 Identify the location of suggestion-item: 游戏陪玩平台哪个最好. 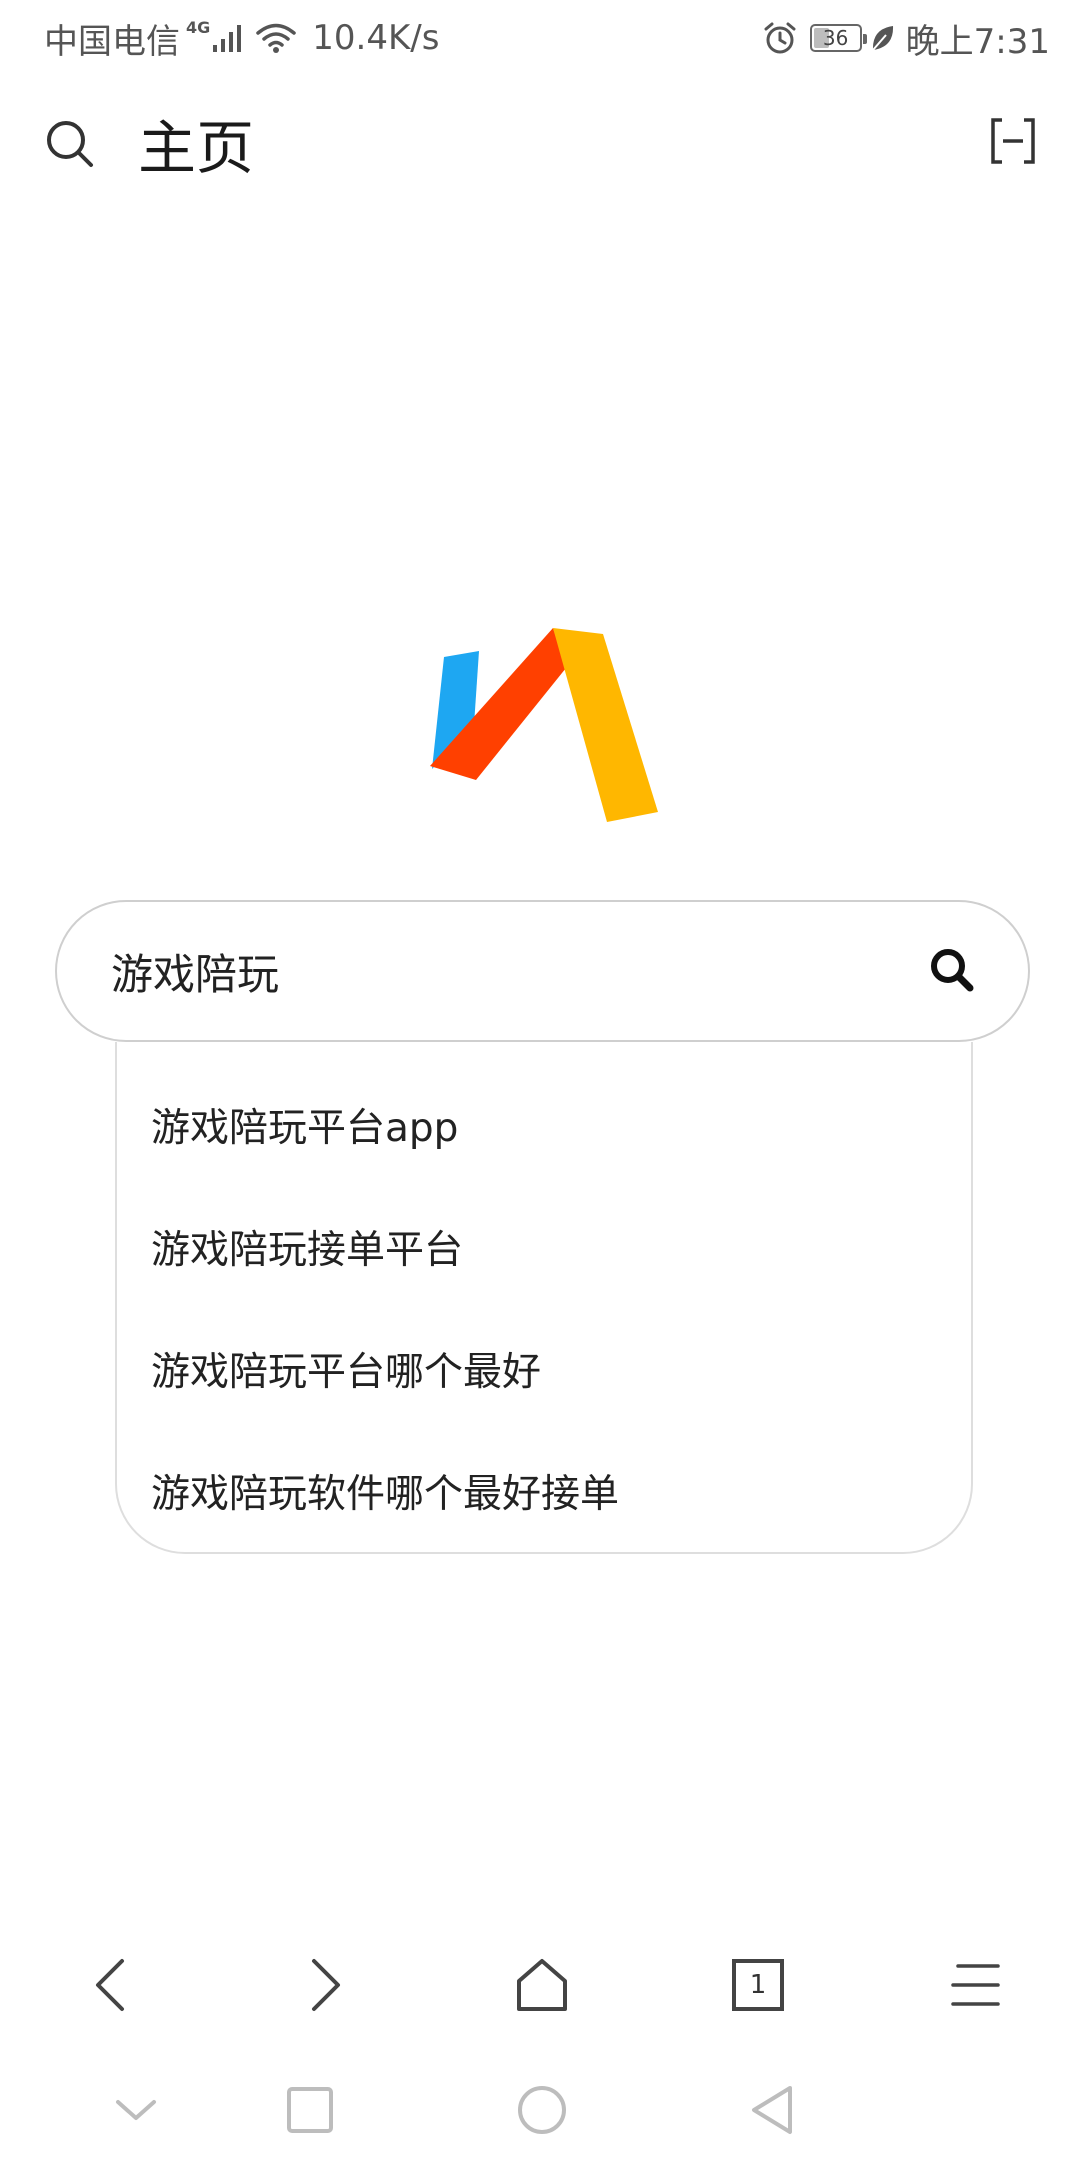
(541, 1373).